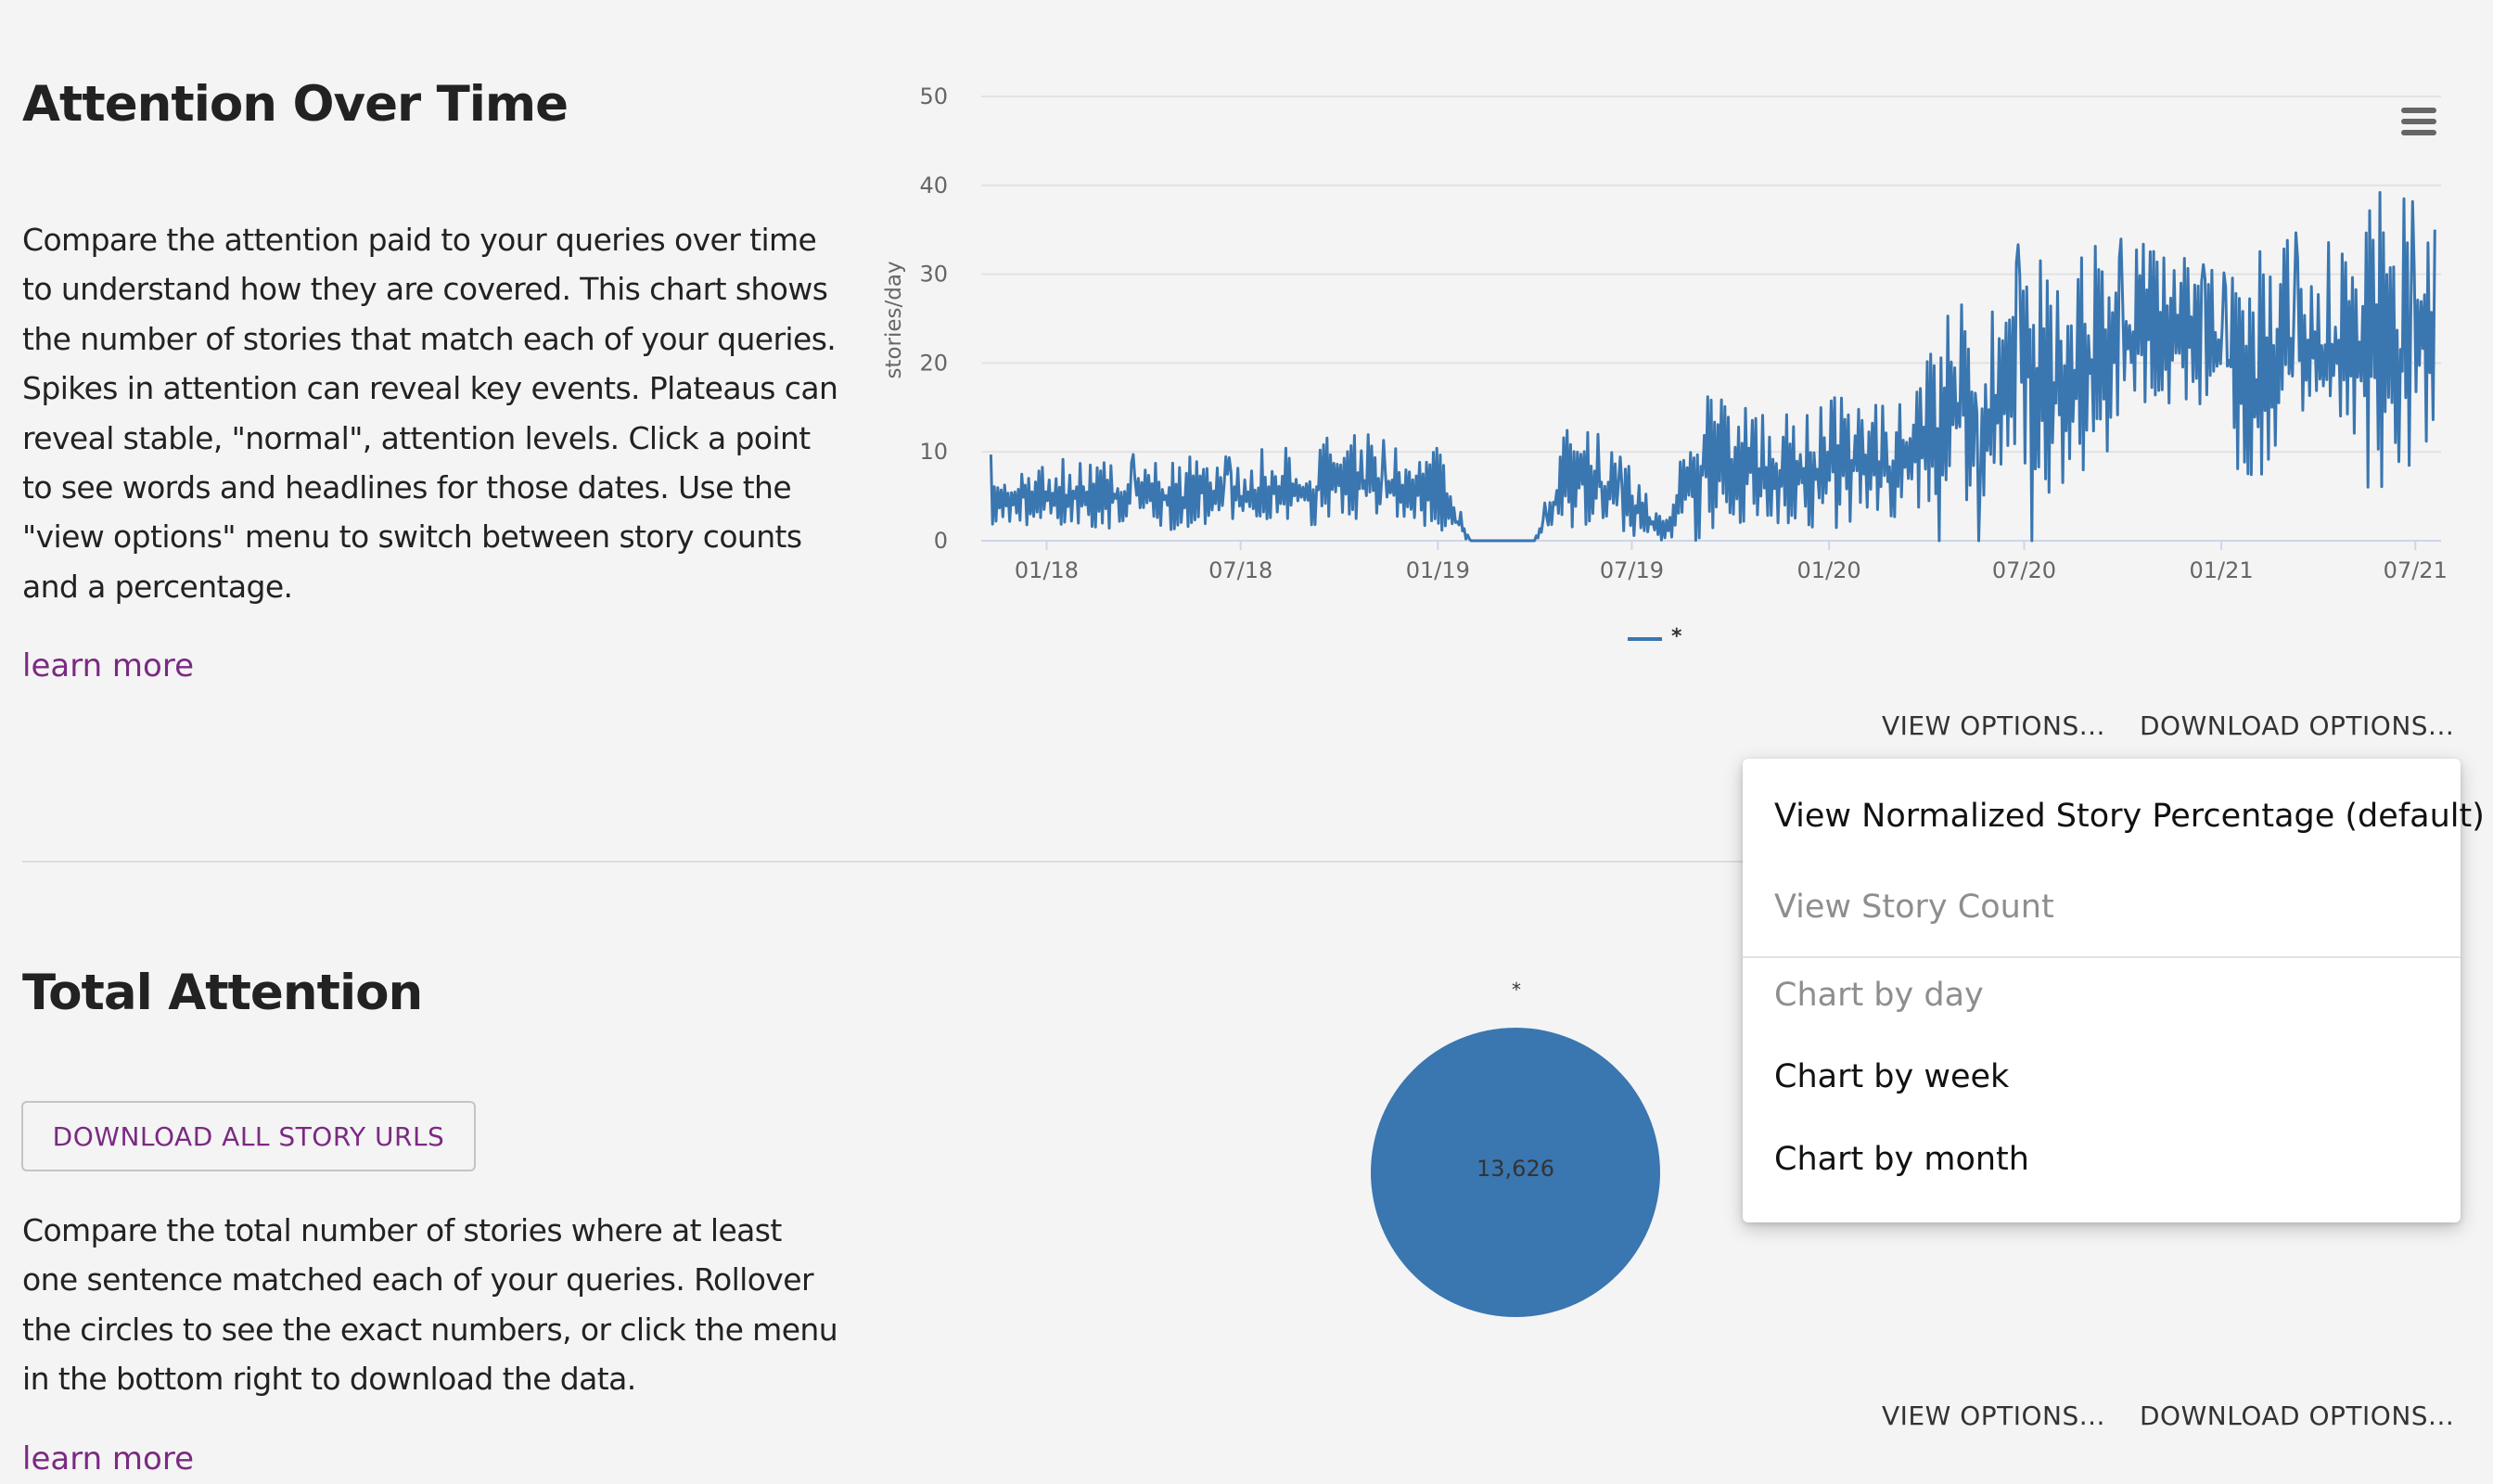 The width and height of the screenshot is (2493, 1484). What do you see at coordinates (222, 993) in the screenshot?
I see `total-attention-title: Total Attention` at bounding box center [222, 993].